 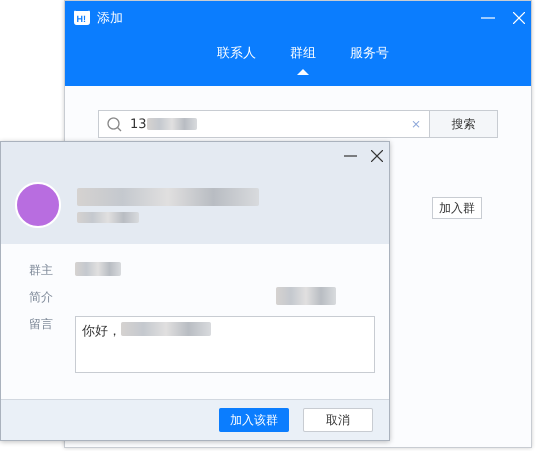 I want to click on search-button: 搜索, so click(x=464, y=124).